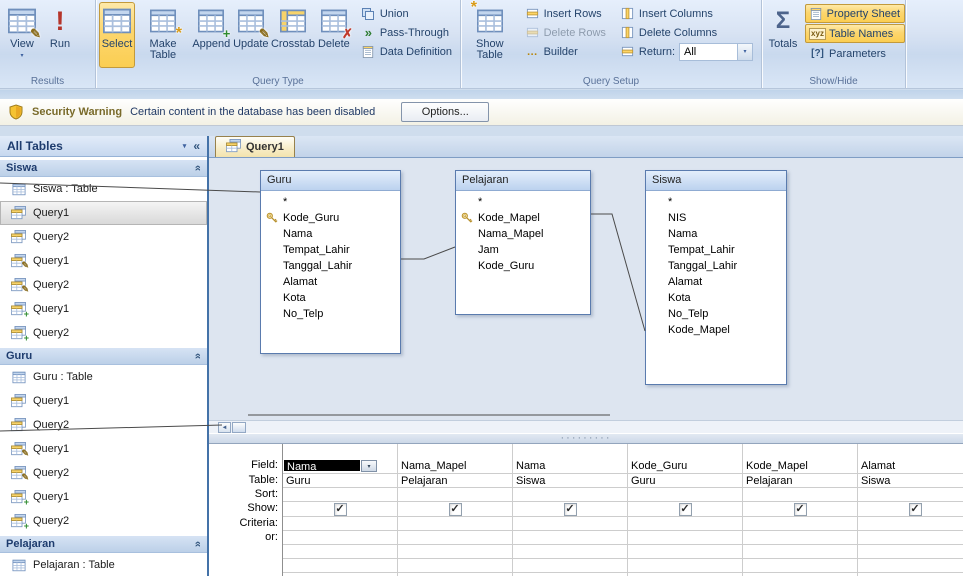 The height and width of the screenshot is (576, 963). I want to click on field-item-nis: NIS, so click(716, 218).